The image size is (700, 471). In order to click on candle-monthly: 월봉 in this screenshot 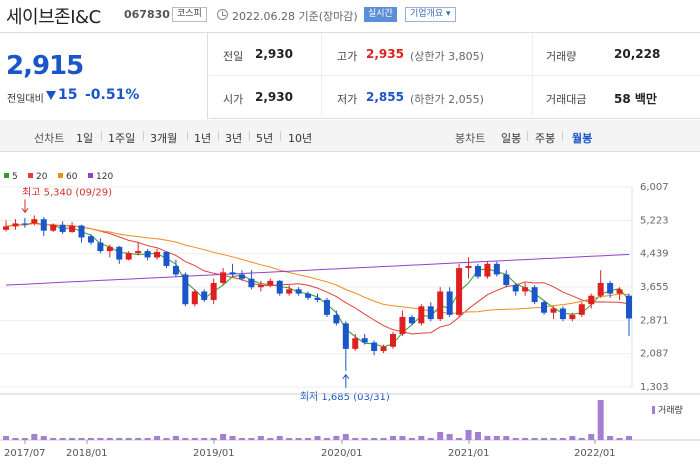, I will do `click(582, 138)`.